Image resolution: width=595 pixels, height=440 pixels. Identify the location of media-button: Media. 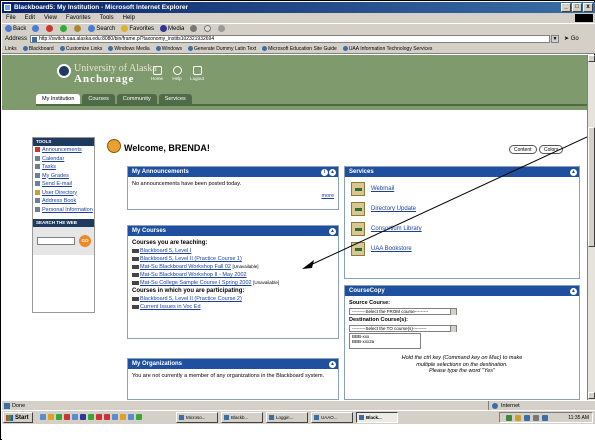
(172, 29).